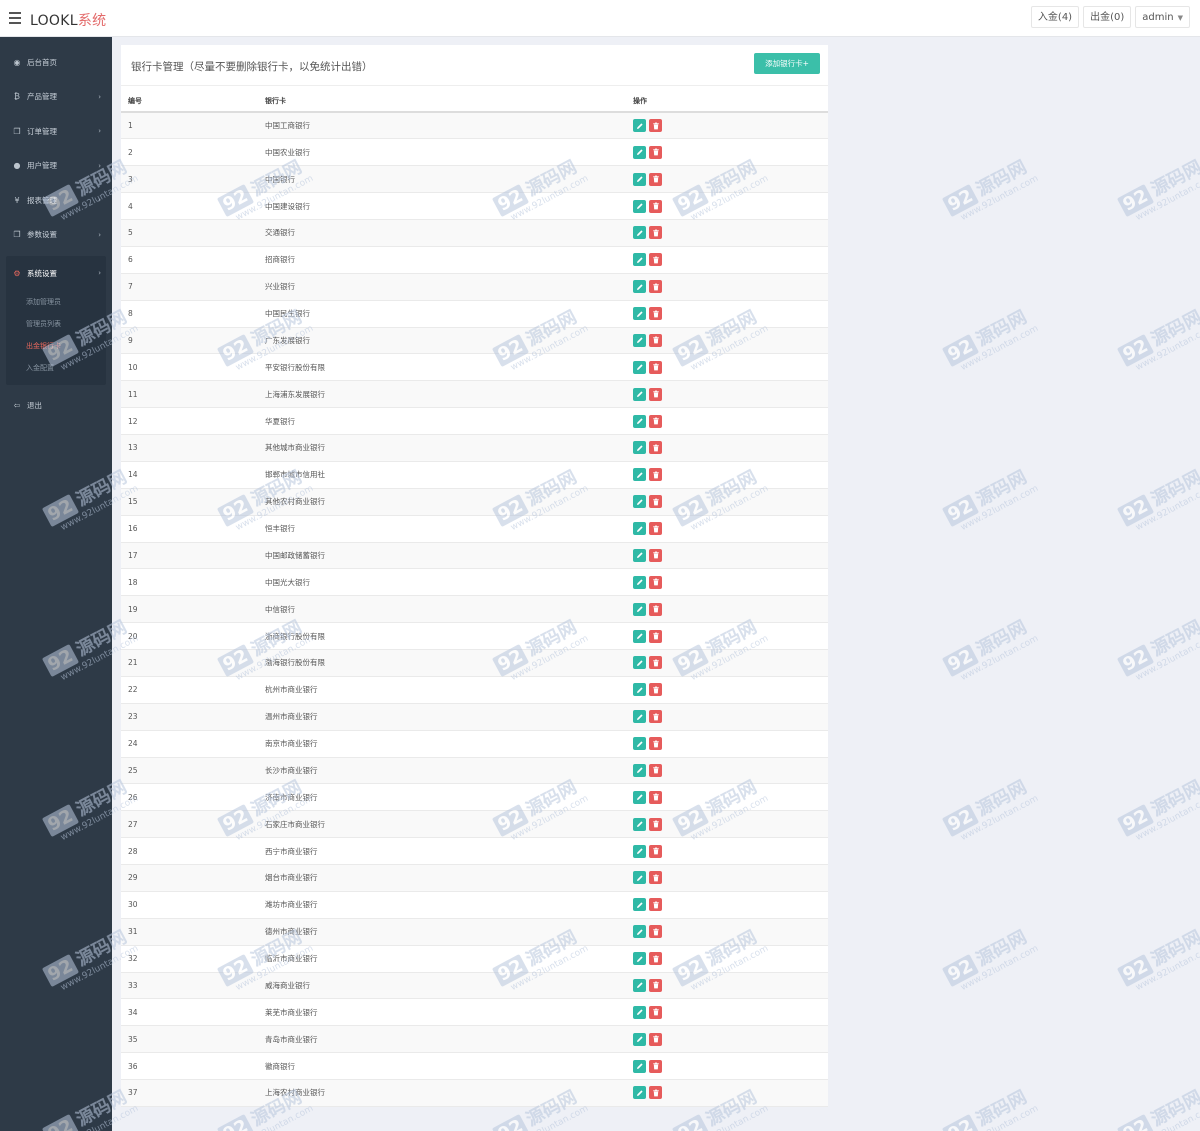 The width and height of the screenshot is (1200, 1131). What do you see at coordinates (1107, 17) in the screenshot?
I see `withdraw-button: 出金(0)` at bounding box center [1107, 17].